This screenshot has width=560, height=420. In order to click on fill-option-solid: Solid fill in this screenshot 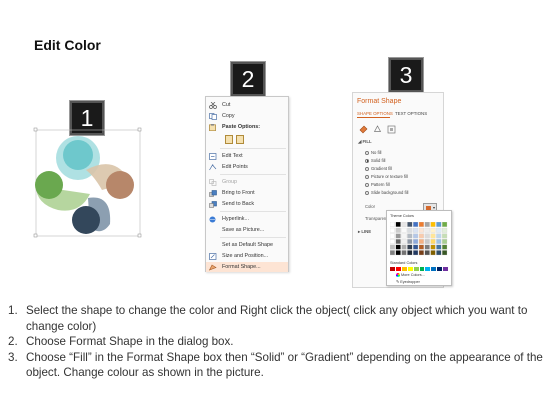, I will do `click(375, 160)`.